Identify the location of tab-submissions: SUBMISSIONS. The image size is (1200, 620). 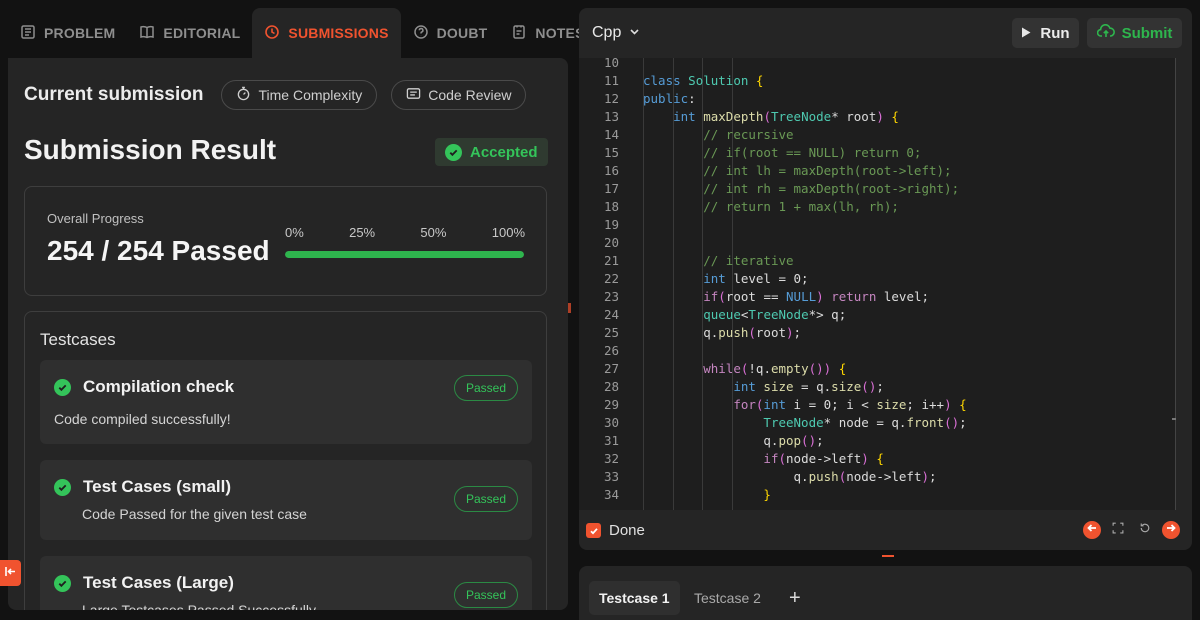
(326, 33).